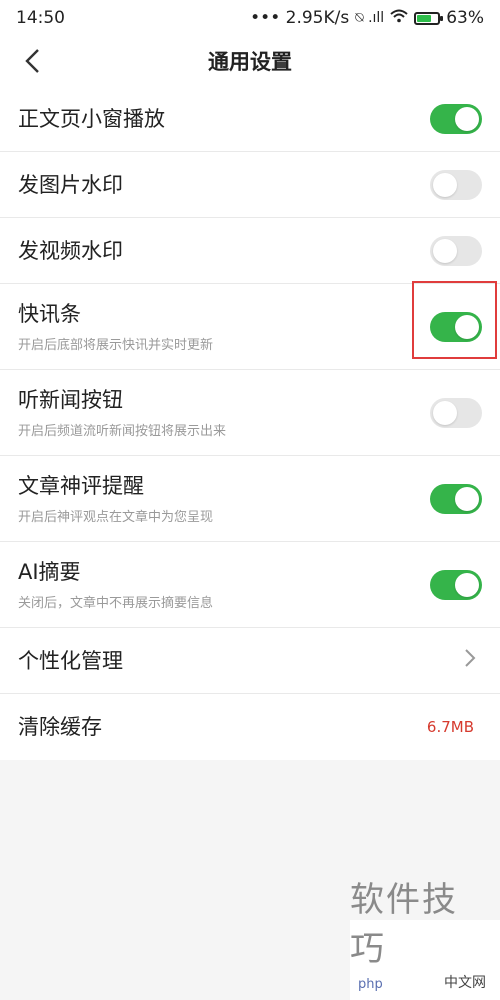 This screenshot has height=1000, width=500. Describe the element at coordinates (70, 250) in the screenshot. I see `setting-title: 发视频水印` at that location.